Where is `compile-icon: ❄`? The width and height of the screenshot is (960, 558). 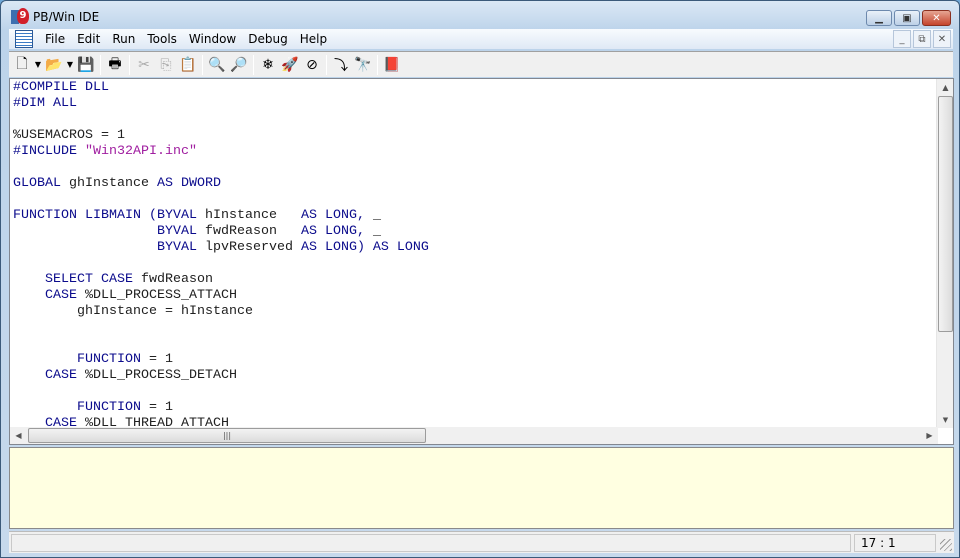 compile-icon: ❄ is located at coordinates (268, 65).